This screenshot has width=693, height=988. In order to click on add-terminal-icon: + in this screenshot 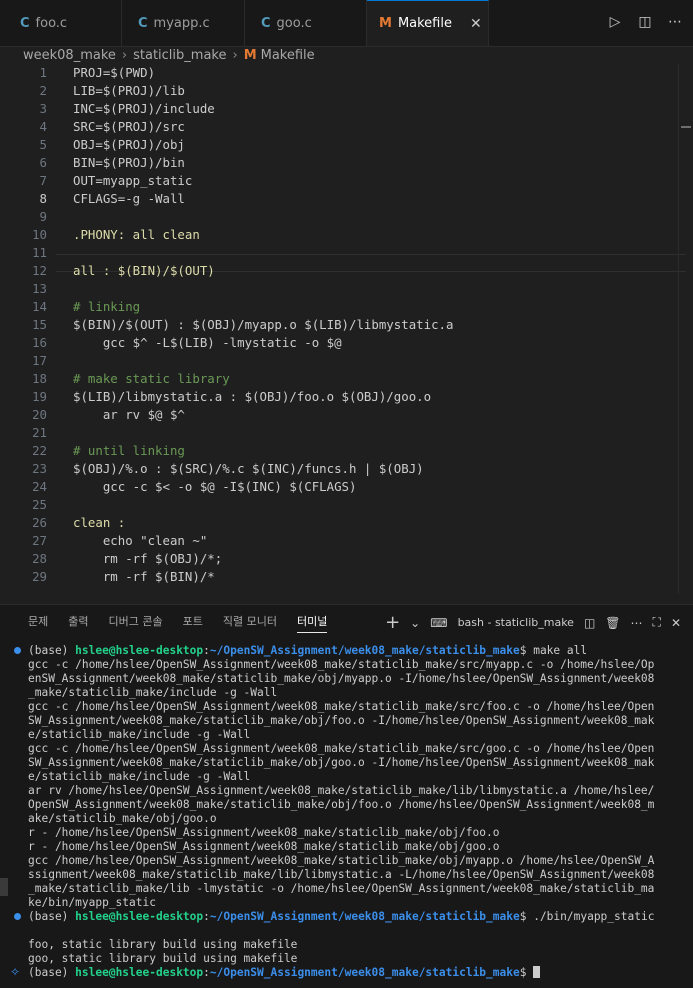, I will do `click(392, 622)`.